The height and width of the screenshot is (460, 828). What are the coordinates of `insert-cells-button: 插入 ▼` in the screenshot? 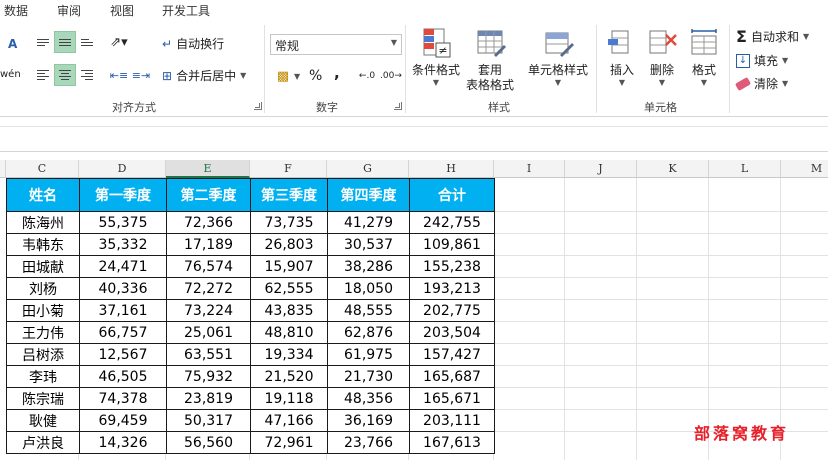 It's located at (622, 57).